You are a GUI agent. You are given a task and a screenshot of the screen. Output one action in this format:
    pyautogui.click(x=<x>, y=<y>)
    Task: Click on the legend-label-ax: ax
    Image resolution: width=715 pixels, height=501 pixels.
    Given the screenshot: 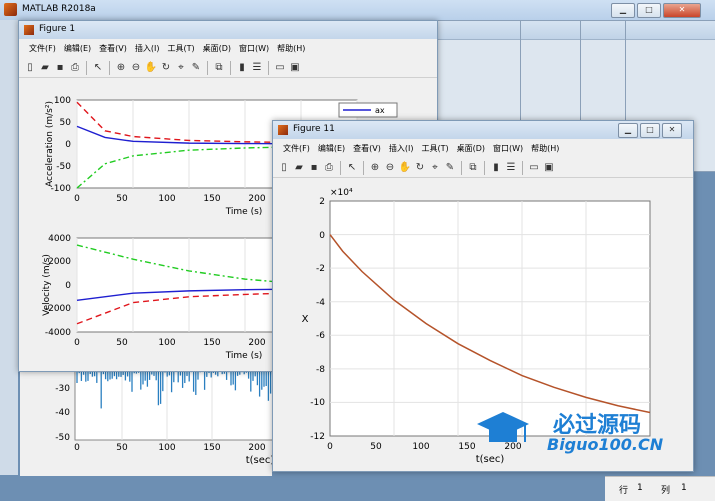 What is the action you would take?
    pyautogui.click(x=380, y=110)
    